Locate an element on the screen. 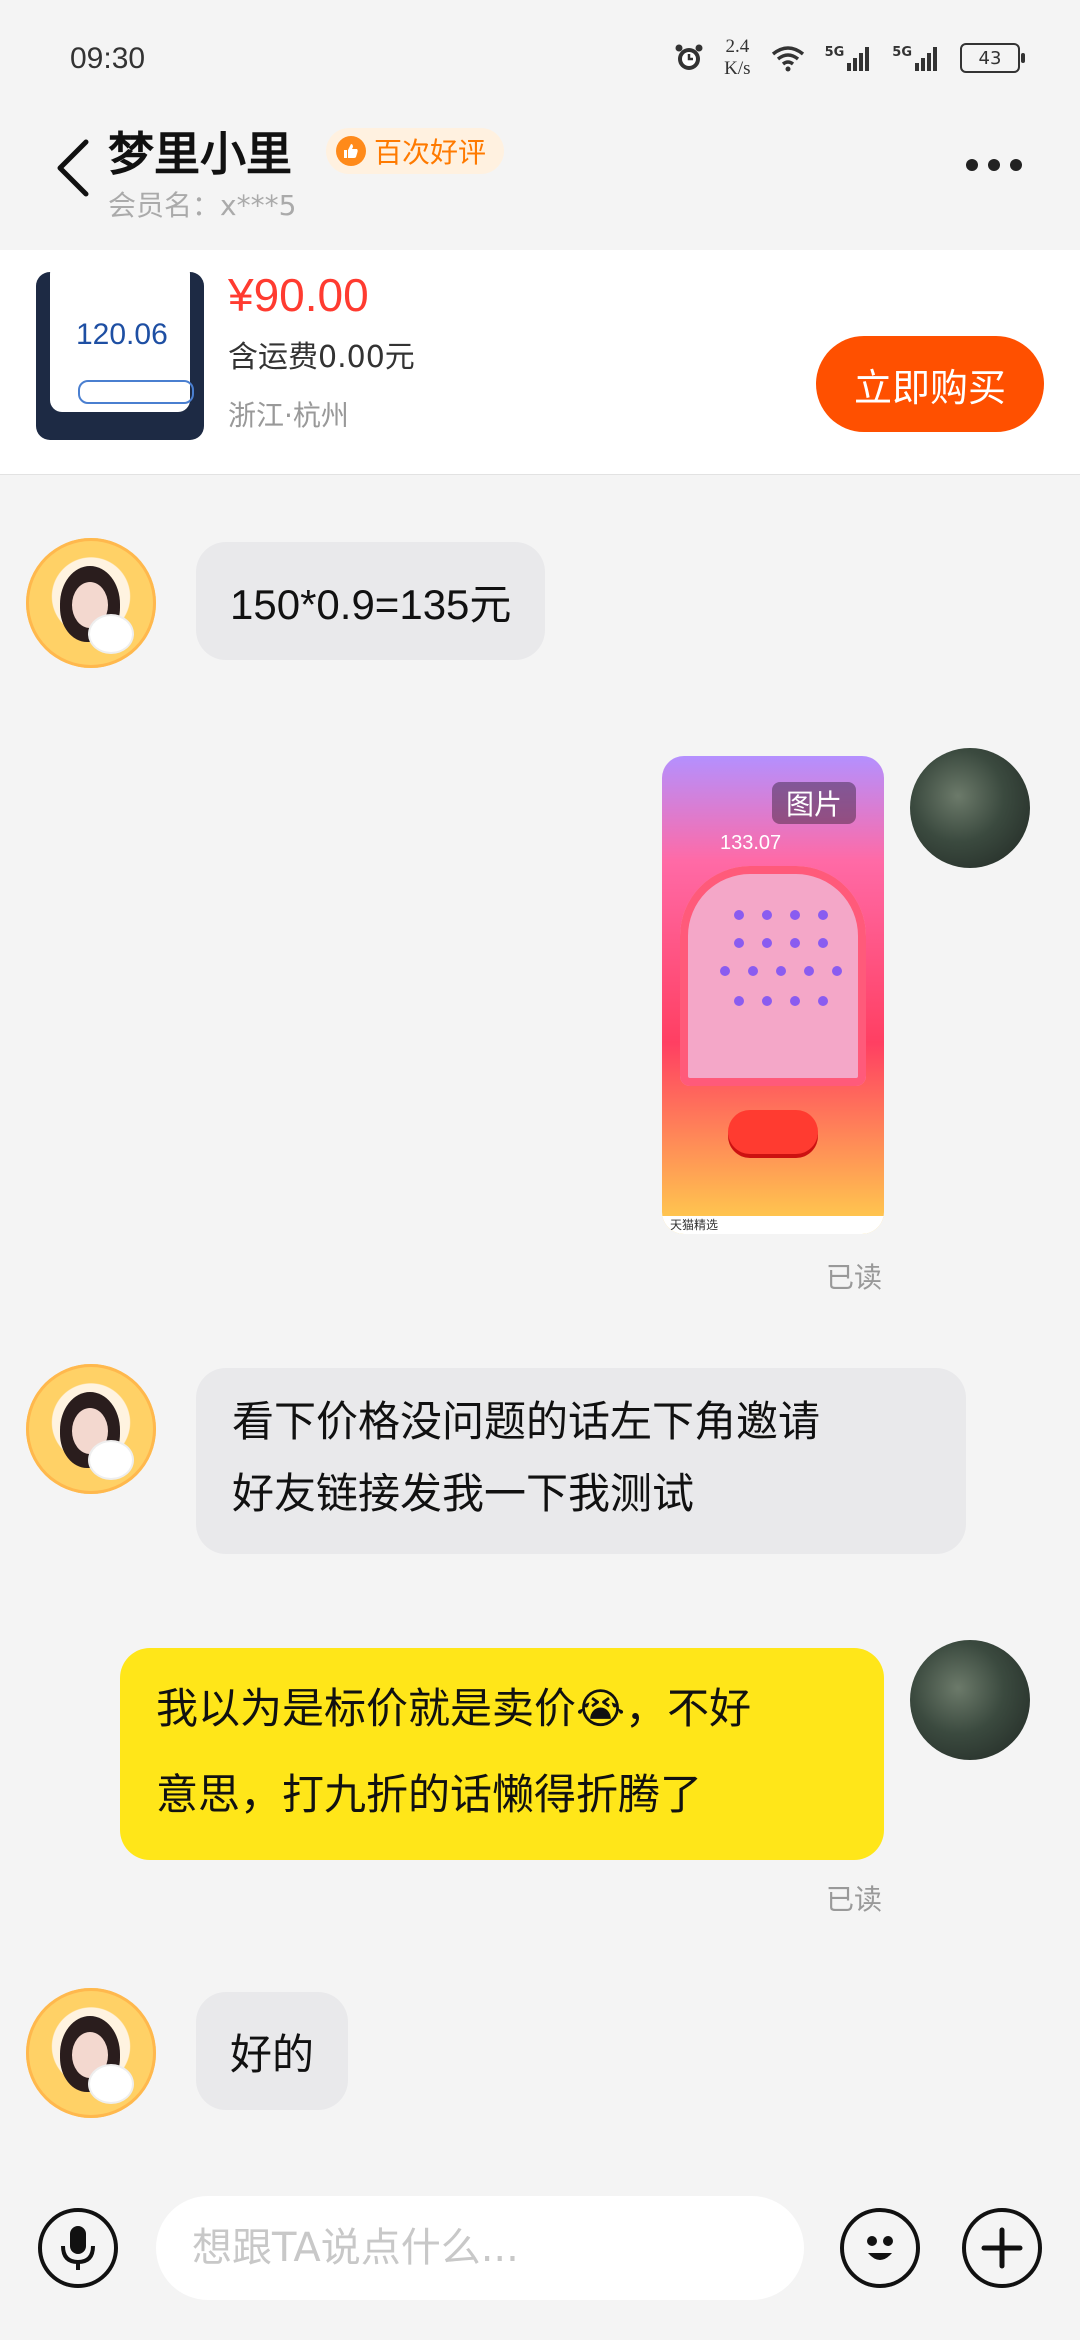 The width and height of the screenshot is (1080, 2340). divider is located at coordinates (540, 474).